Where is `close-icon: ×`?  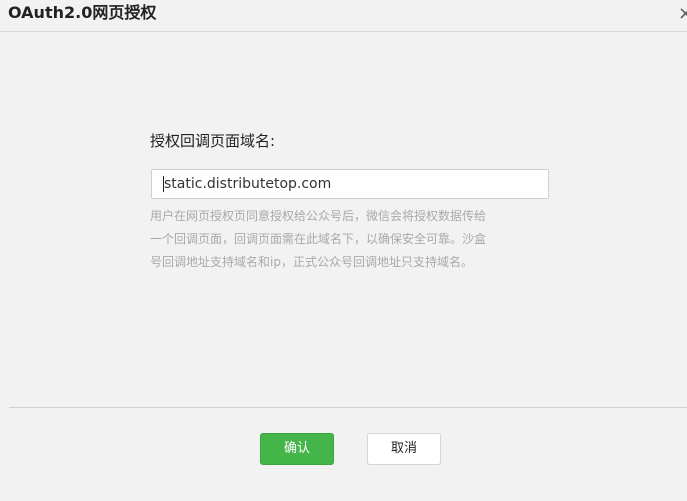 close-icon: × is located at coordinates (682, 14).